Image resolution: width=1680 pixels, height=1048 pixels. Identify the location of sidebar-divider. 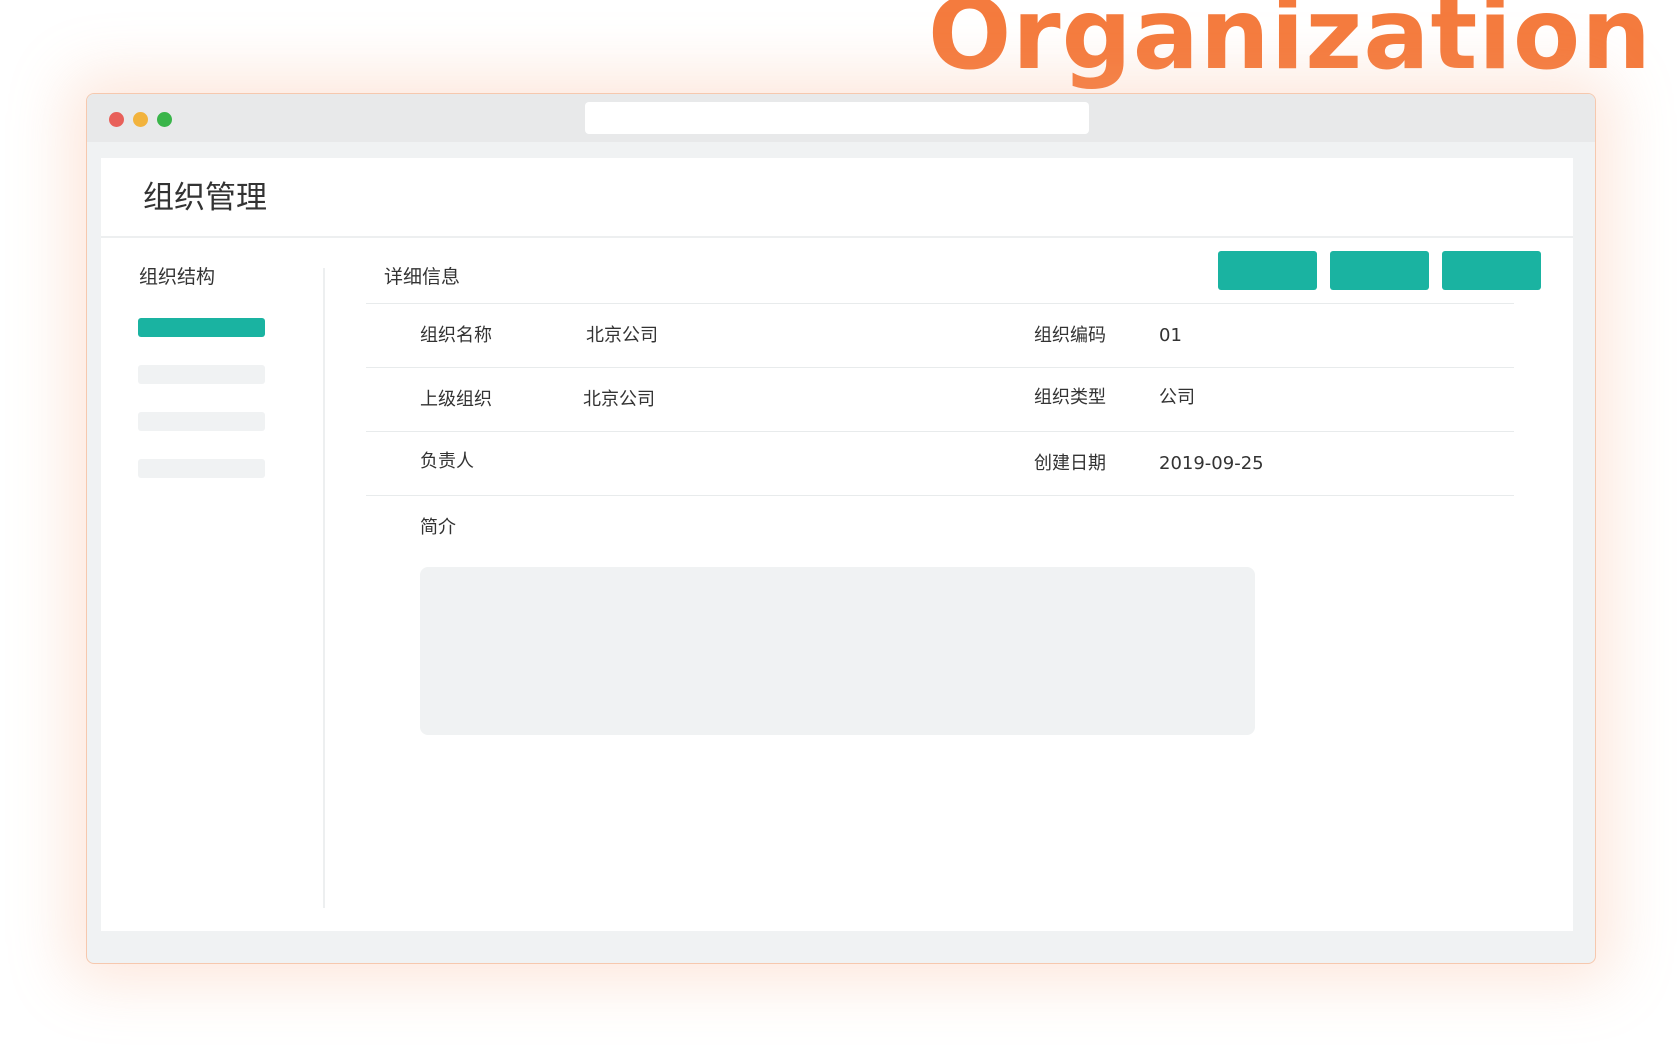
(324, 588).